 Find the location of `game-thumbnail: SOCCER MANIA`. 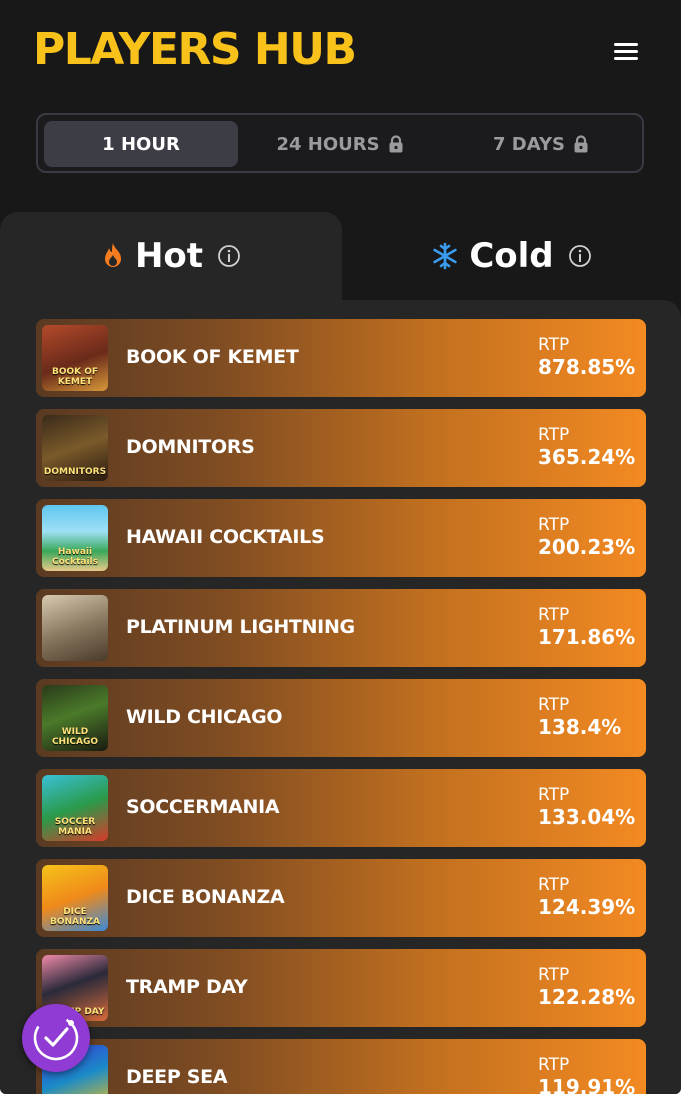

game-thumbnail: SOCCER MANIA is located at coordinates (75, 808).